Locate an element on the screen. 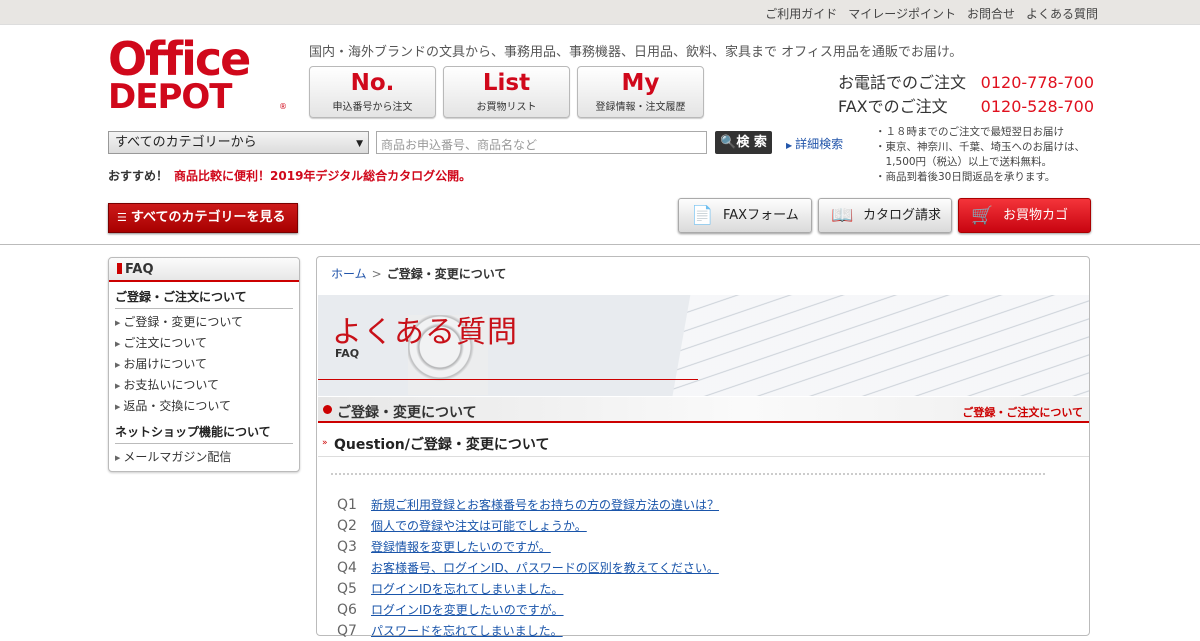  shopping-list-button: List お買物リスト is located at coordinates (506, 92).